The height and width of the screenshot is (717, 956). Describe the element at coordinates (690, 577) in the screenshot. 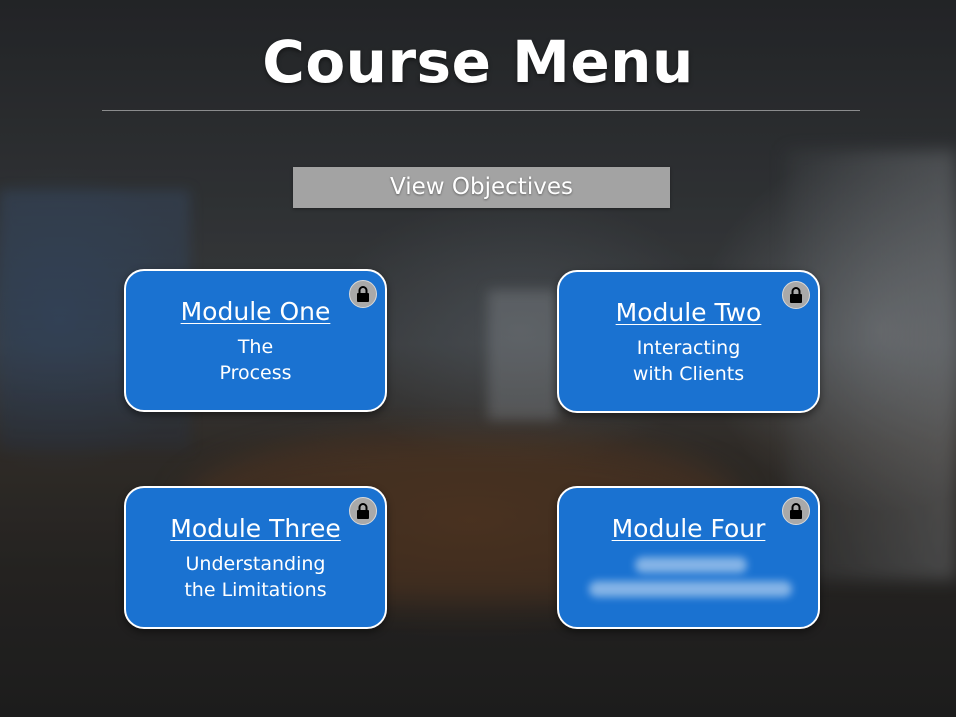

I see `redacted-text-blur` at that location.